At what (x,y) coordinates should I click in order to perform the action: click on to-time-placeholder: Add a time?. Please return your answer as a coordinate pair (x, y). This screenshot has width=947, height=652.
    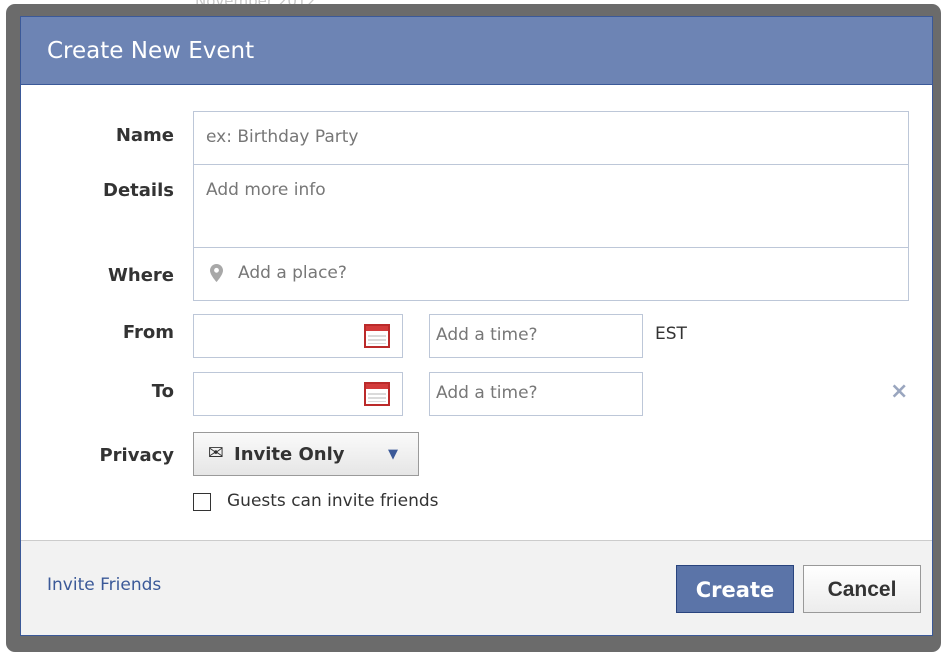
    Looking at the image, I should click on (487, 393).